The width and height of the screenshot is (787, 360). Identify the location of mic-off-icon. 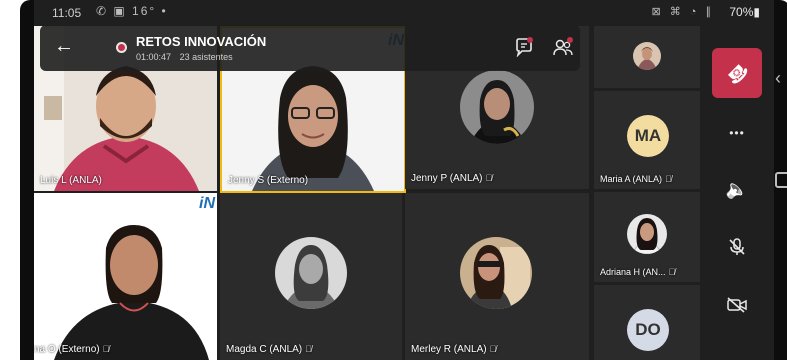
(737, 246).